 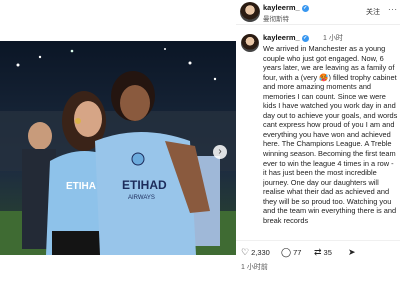 I want to click on post-actions: ♡ 2,330 ◯ 77 ⇄ 35 ➤, so click(x=318, y=249).